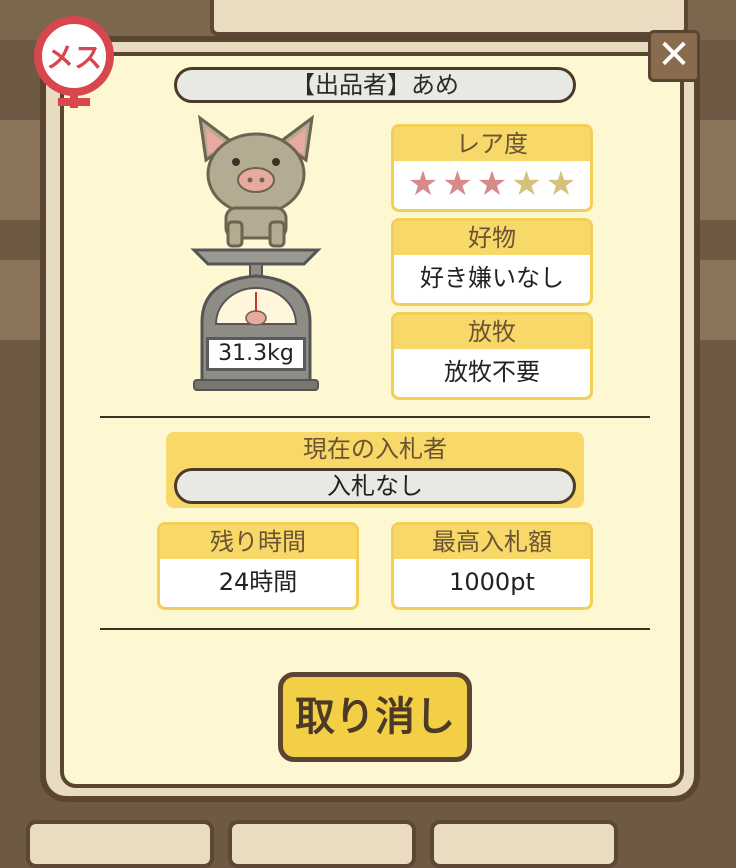 This screenshot has width=736, height=868. I want to click on cancel-listing-button: 取り消し, so click(375, 717).